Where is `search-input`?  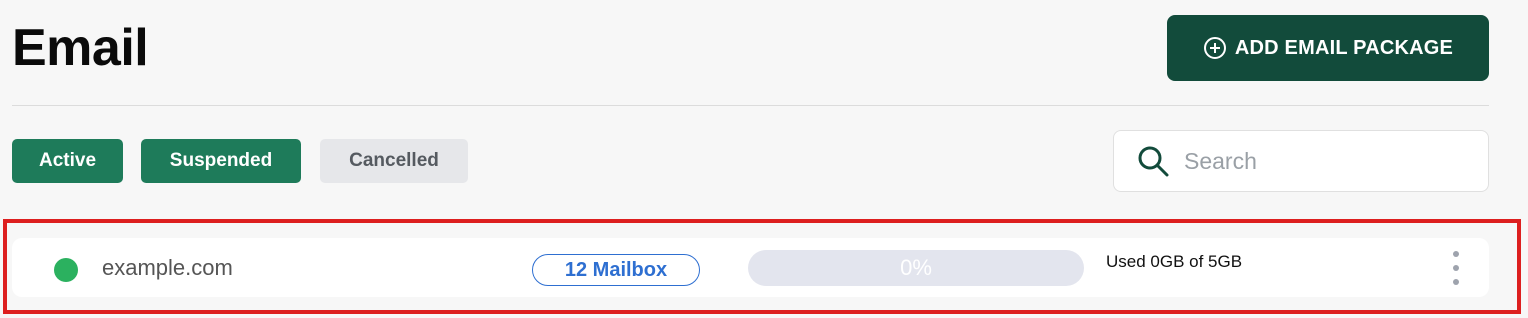 search-input is located at coordinates (1324, 161).